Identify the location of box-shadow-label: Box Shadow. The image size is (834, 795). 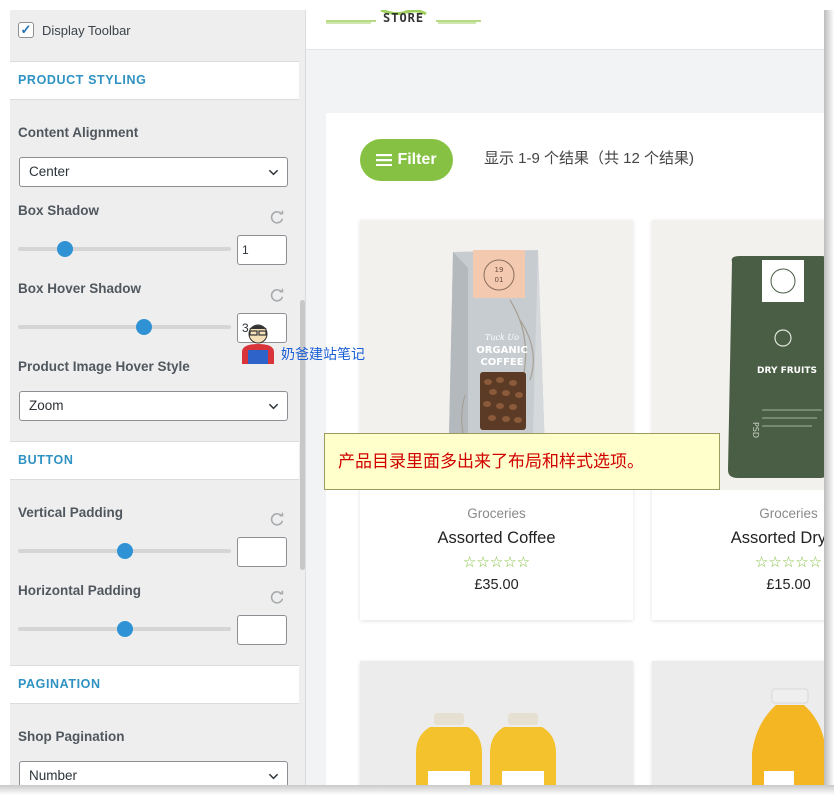
(59, 210).